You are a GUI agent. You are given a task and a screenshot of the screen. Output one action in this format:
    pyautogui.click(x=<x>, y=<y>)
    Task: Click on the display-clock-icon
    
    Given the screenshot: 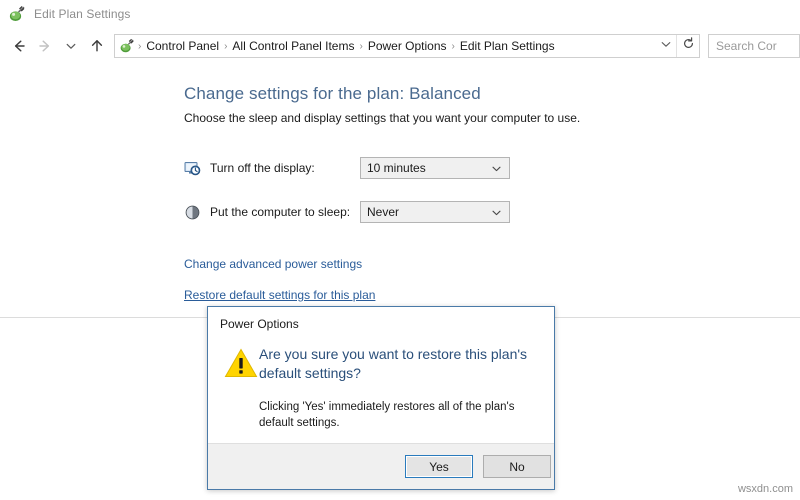 What is the action you would take?
    pyautogui.click(x=192, y=168)
    